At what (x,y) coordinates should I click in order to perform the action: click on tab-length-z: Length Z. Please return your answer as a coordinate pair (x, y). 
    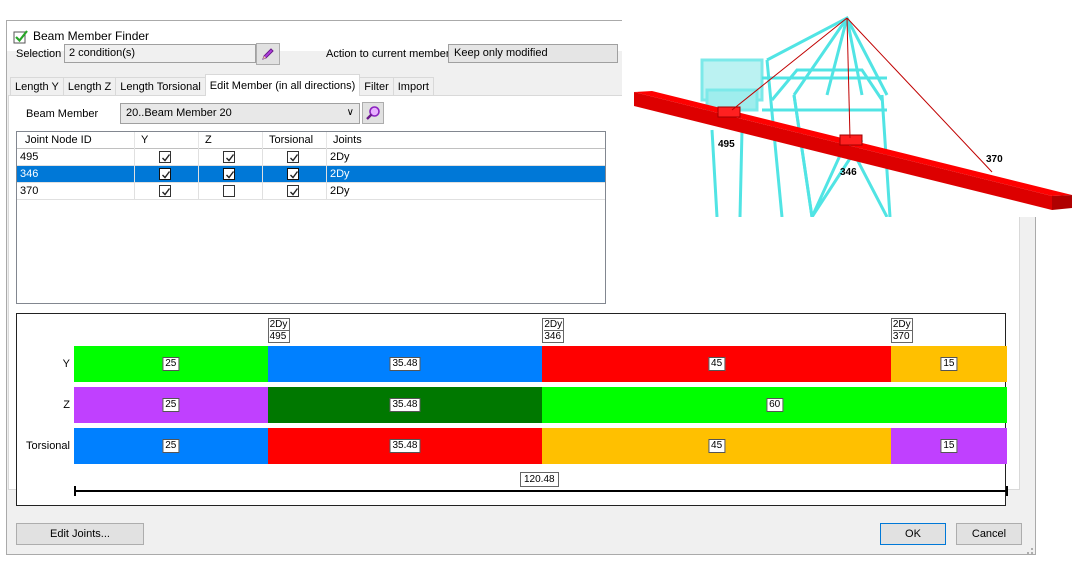
    Looking at the image, I should click on (89, 86).